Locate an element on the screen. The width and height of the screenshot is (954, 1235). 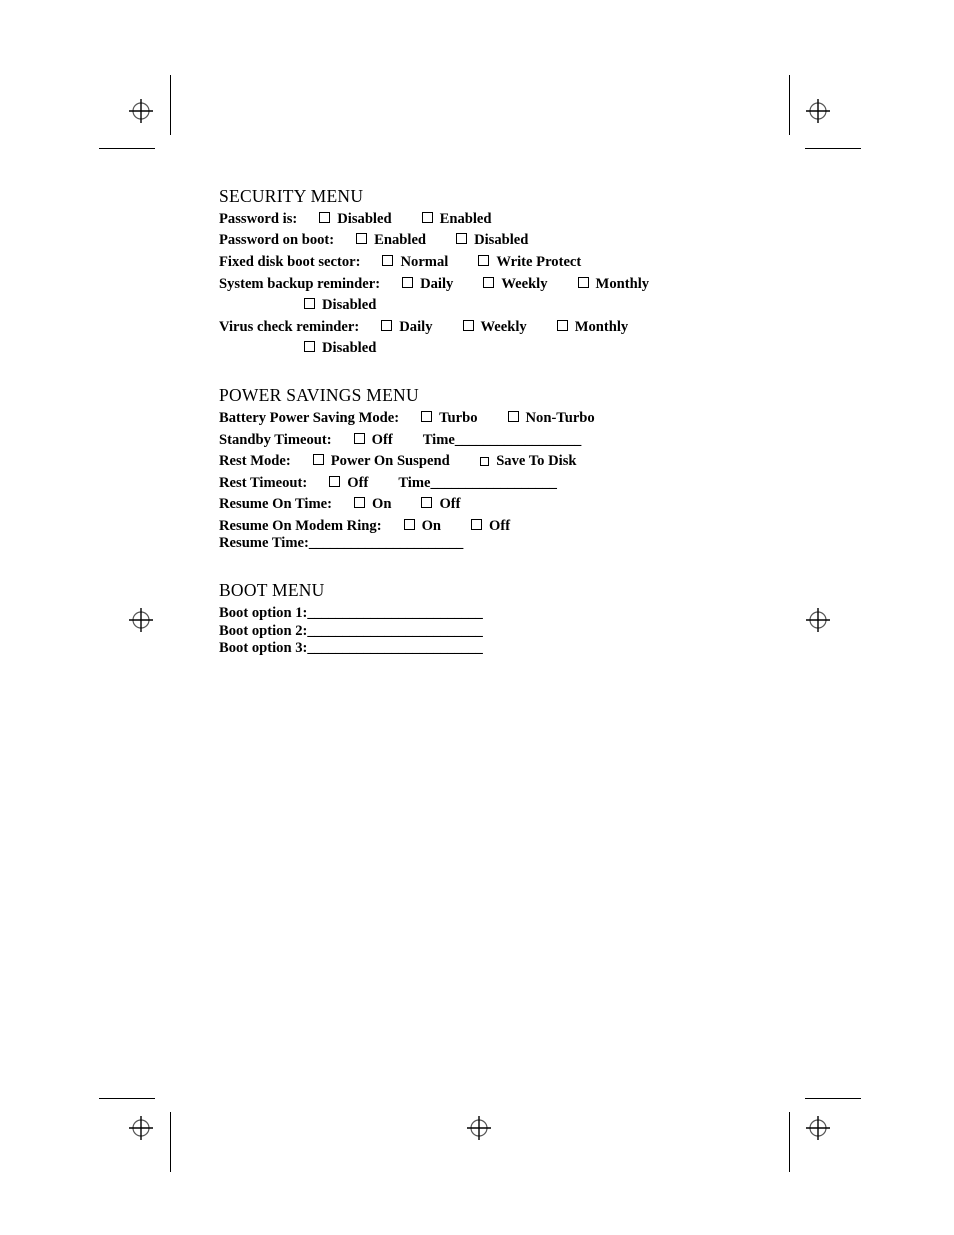
form-row: Battery Power Saving Mode: Turbo Non-Turbo is located at coordinates (539, 422).